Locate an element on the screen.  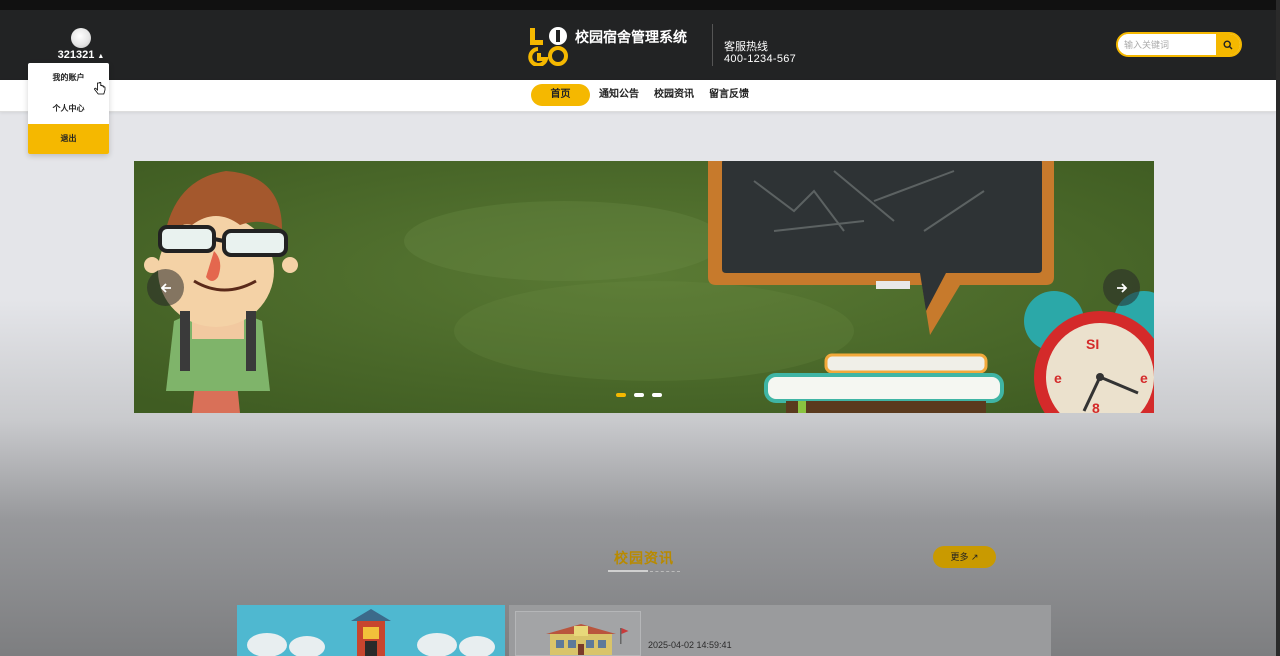
arrow-left-icon is located at coordinates (165, 287).